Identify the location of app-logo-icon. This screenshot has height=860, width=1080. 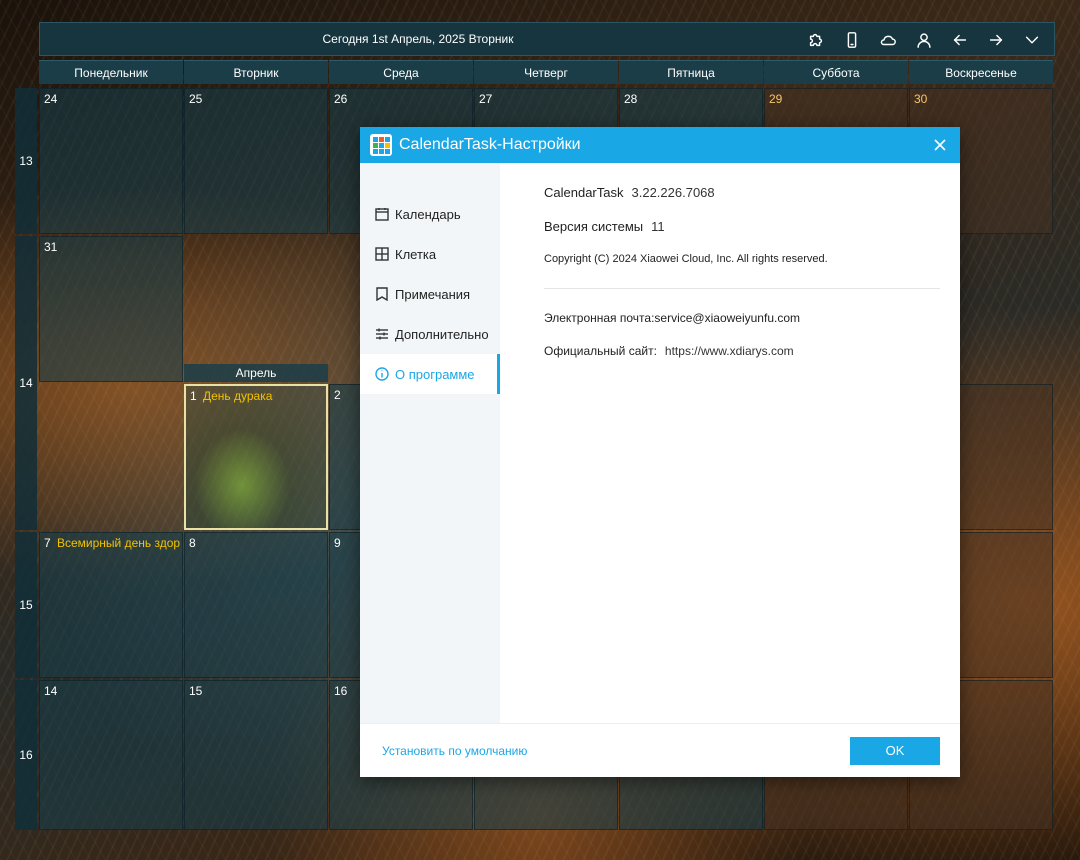
(381, 145).